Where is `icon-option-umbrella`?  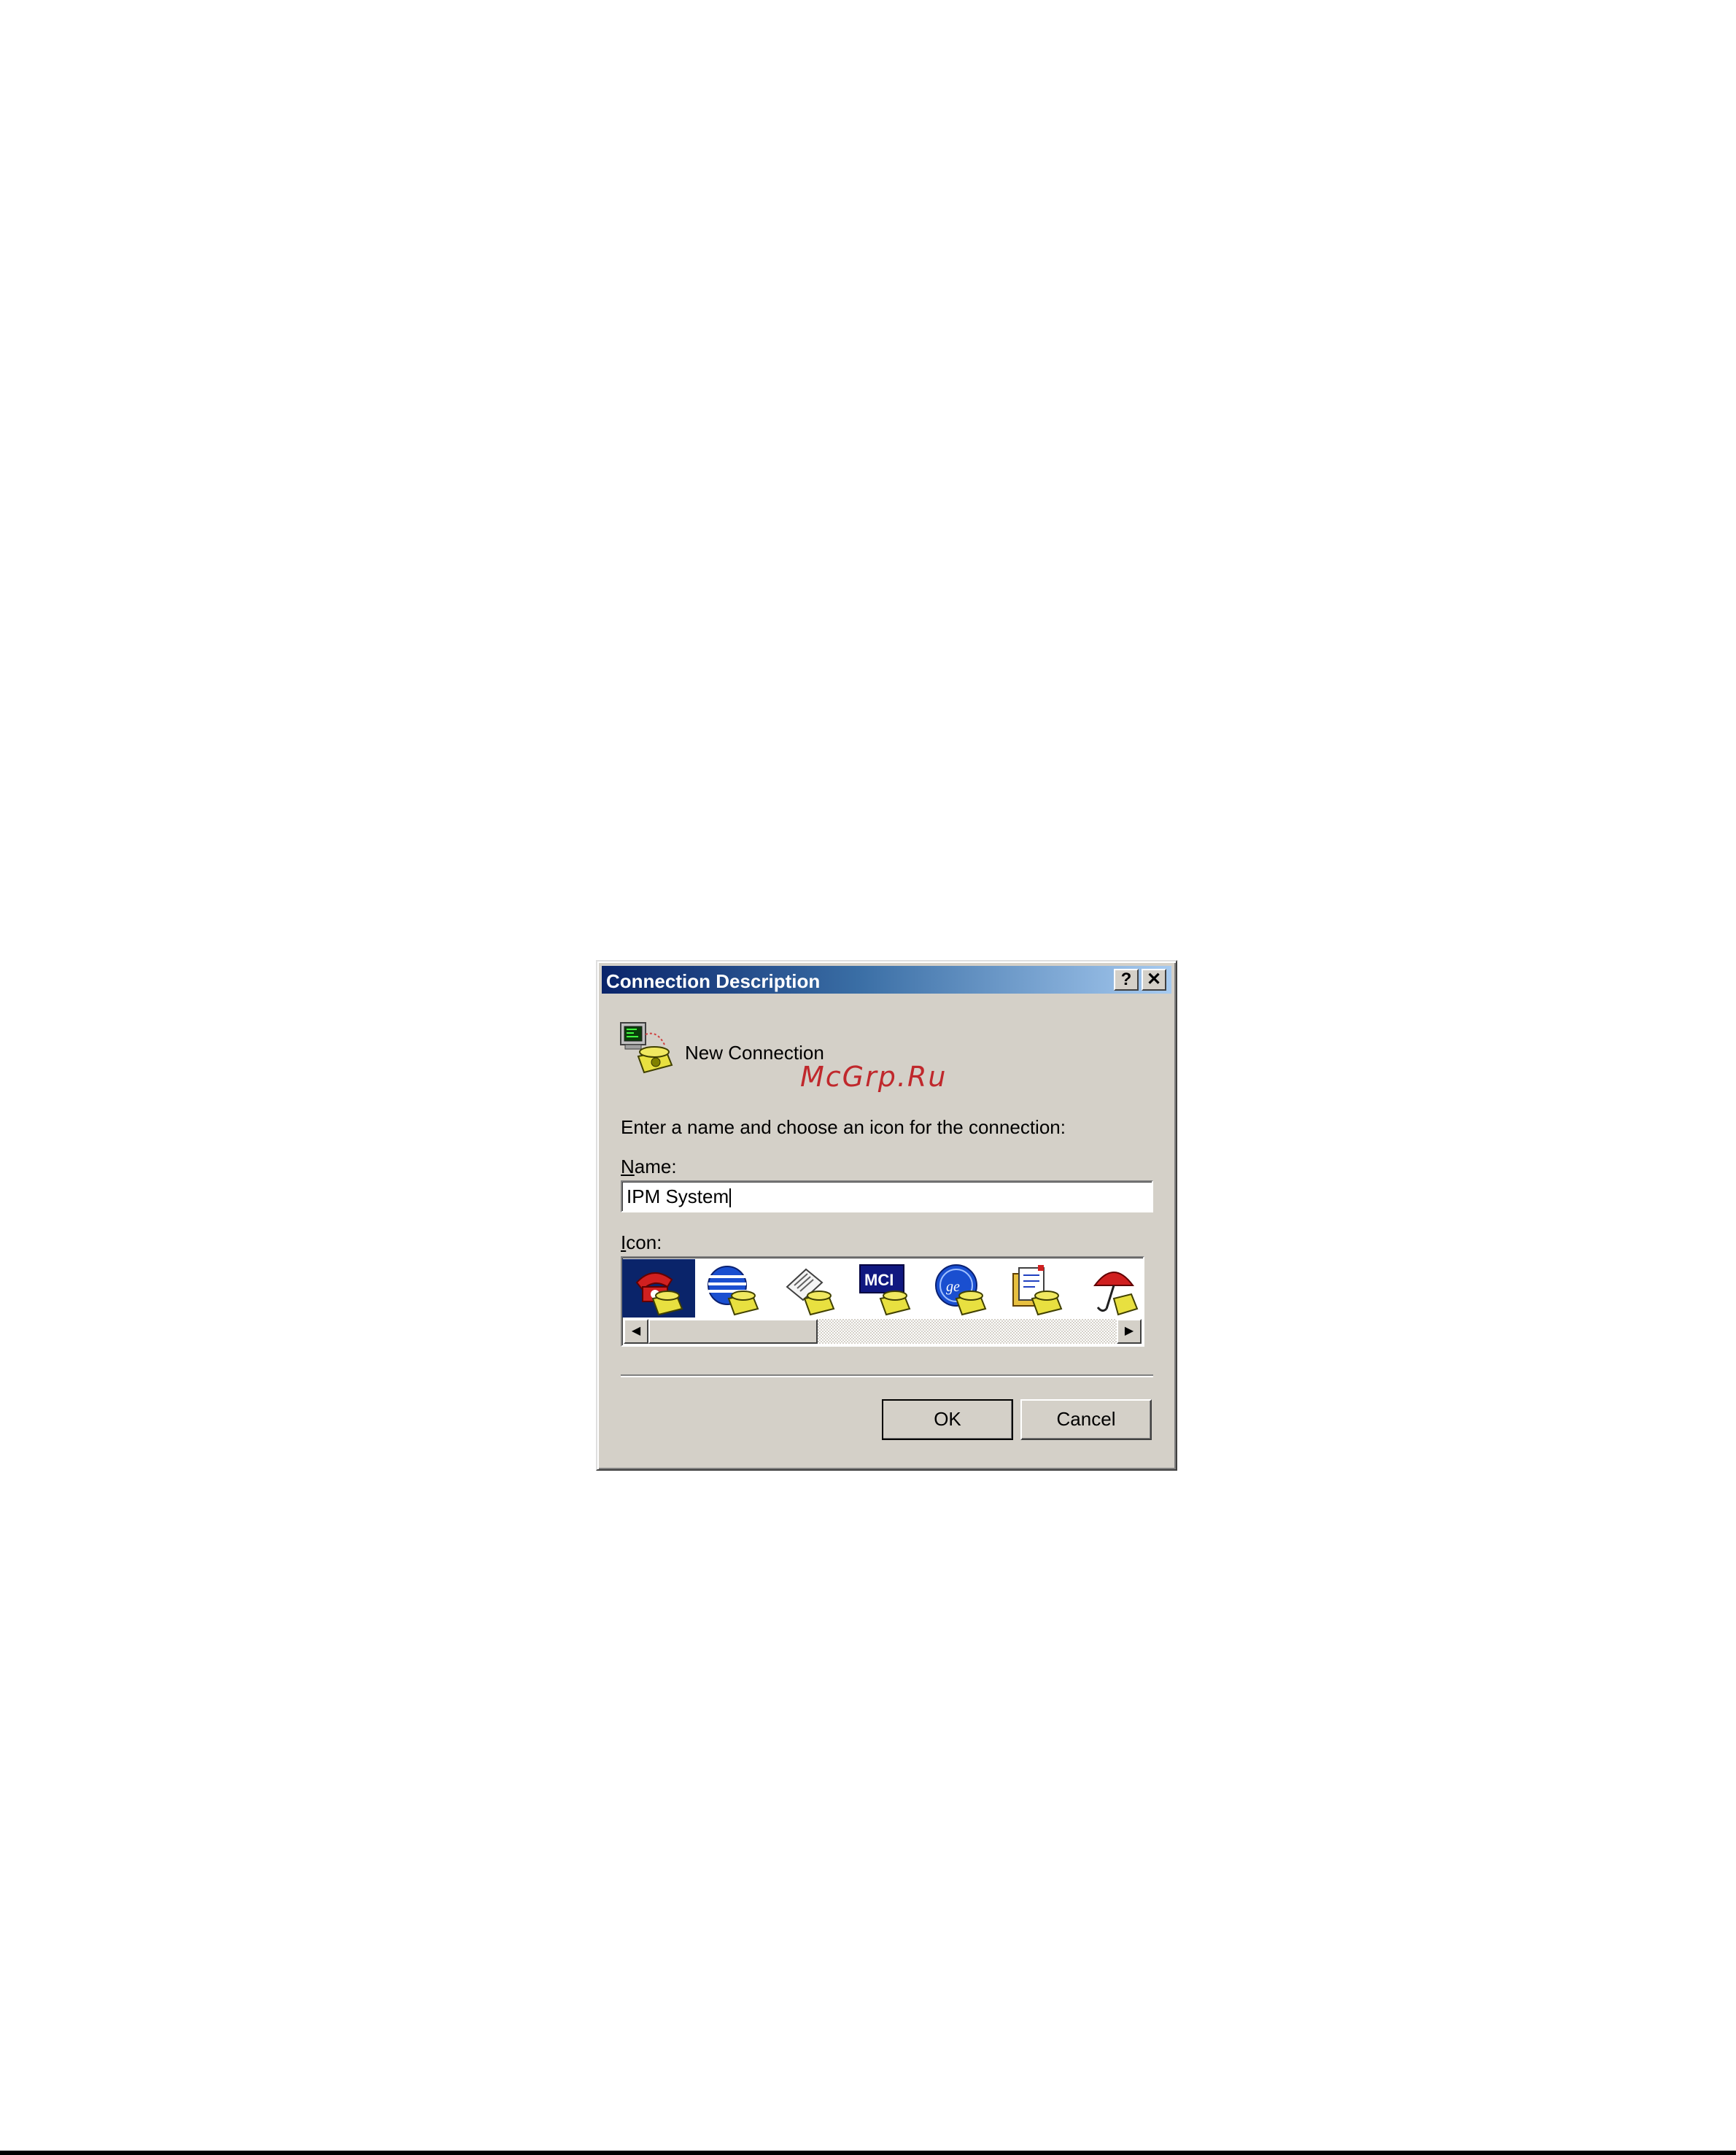
icon-option-umbrella is located at coordinates (1110, 1288).